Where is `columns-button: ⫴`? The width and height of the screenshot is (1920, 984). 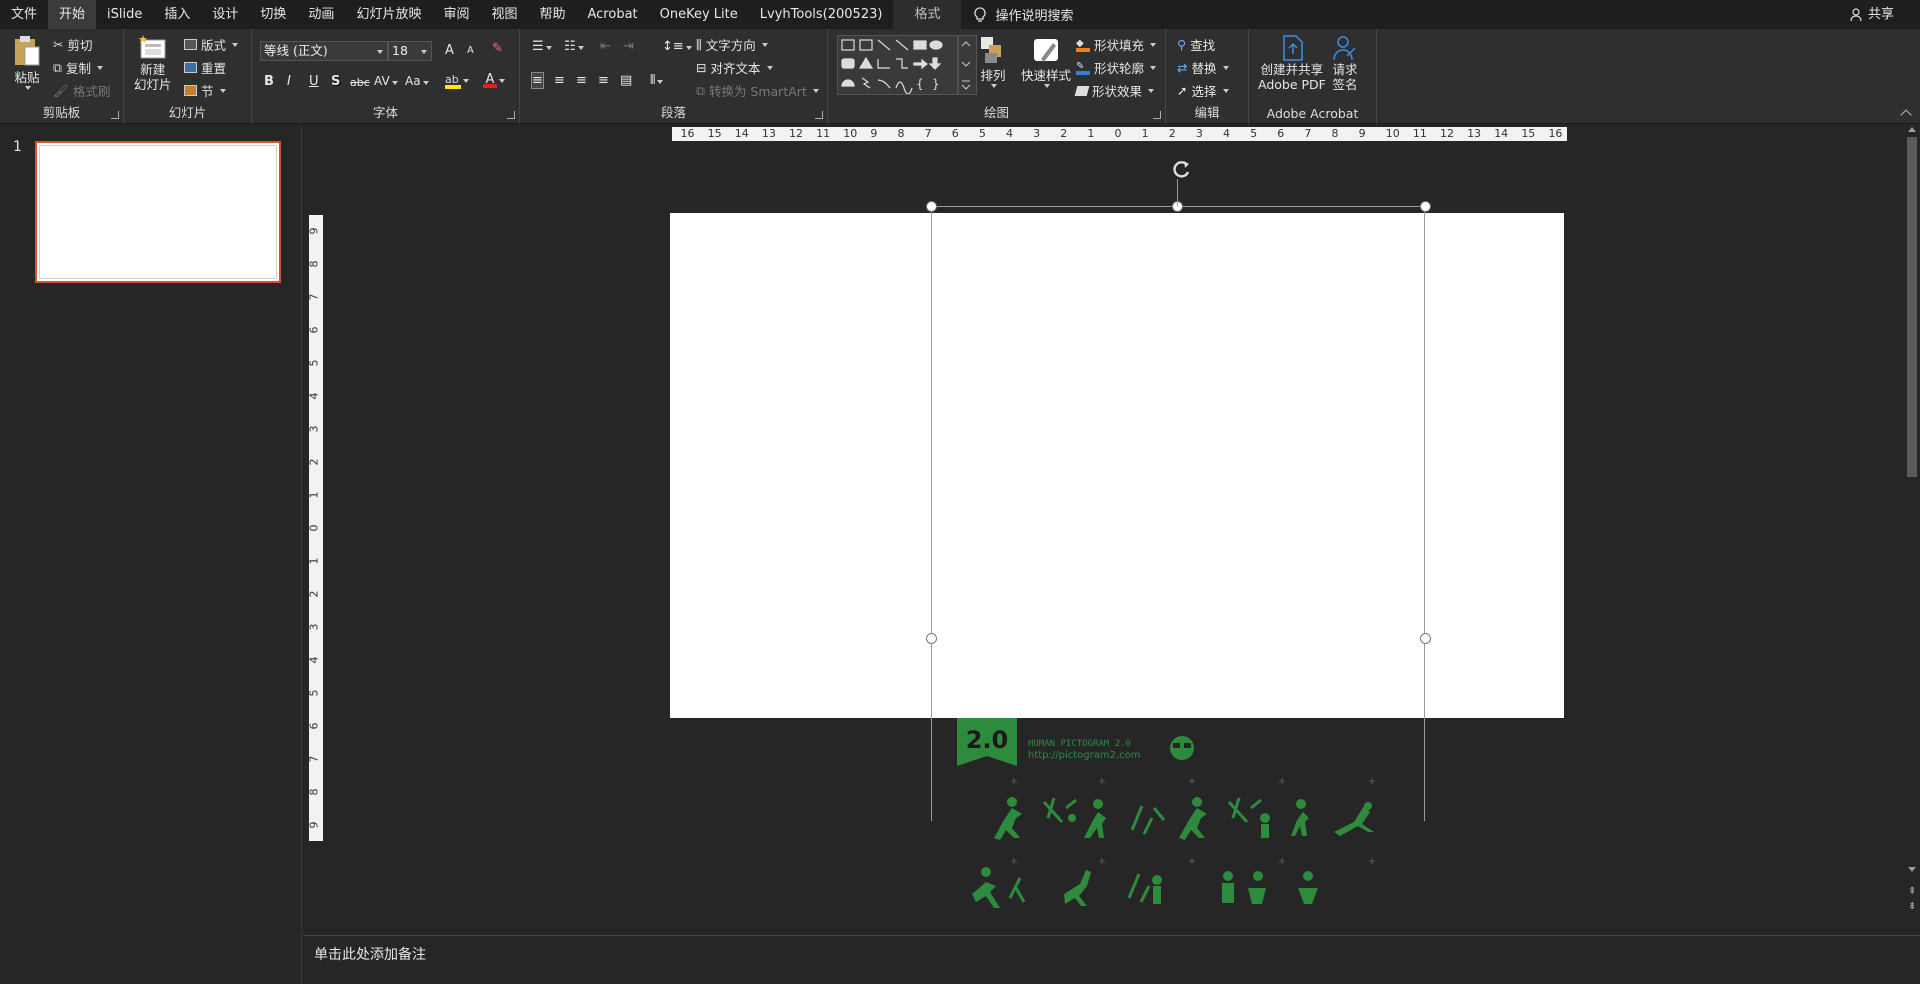
columns-button: ⫴ is located at coordinates (657, 80).